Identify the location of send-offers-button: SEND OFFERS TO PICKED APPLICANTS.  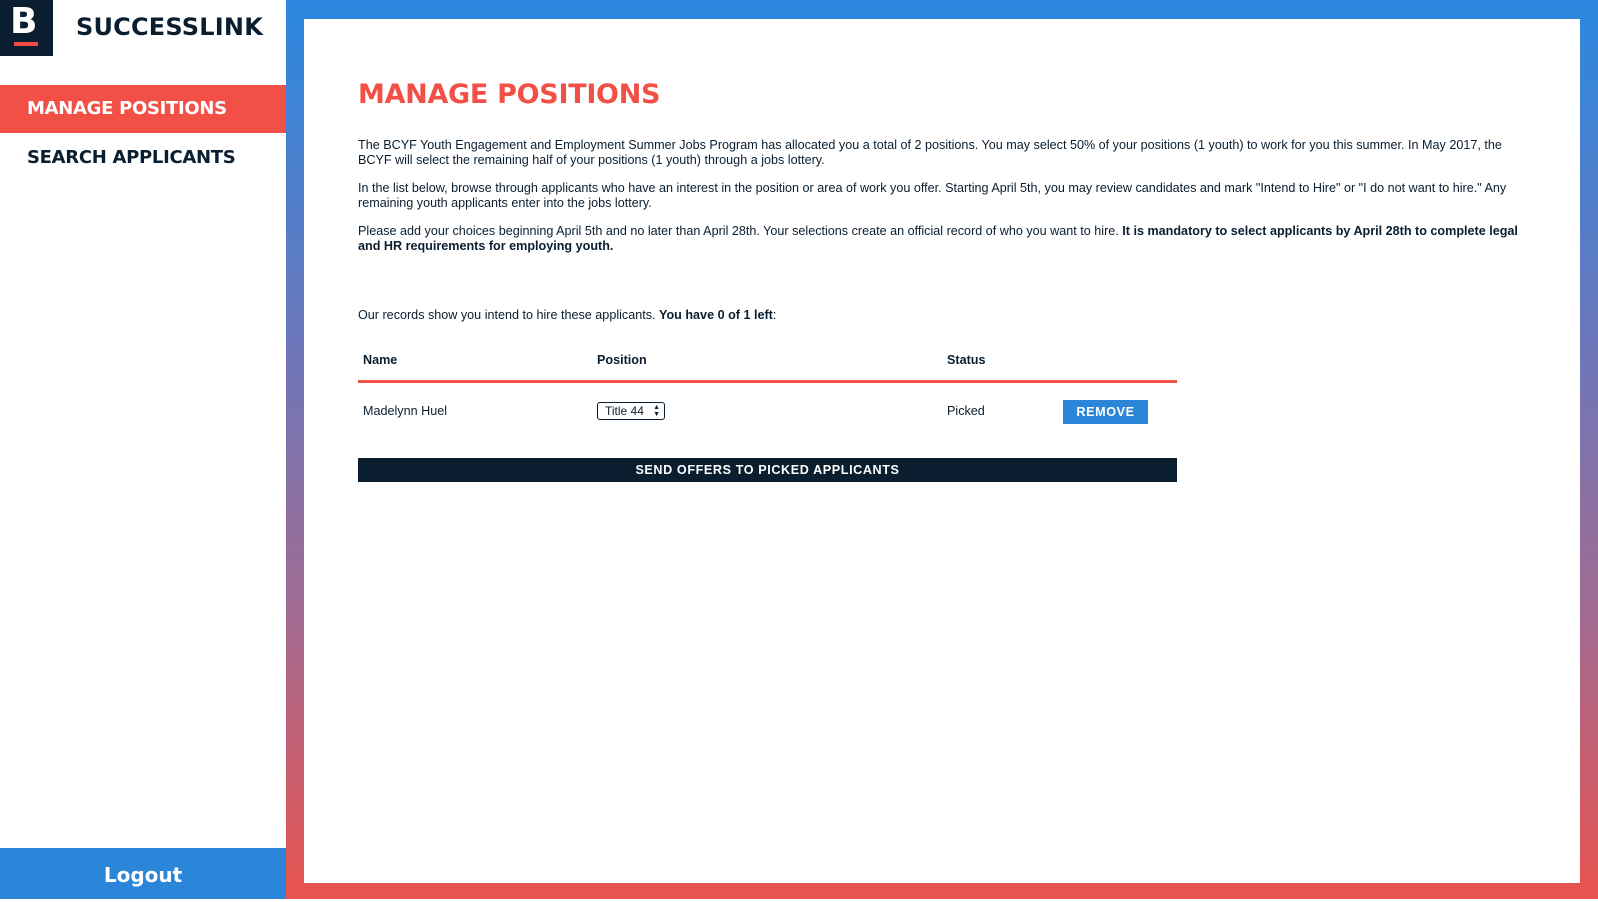
(767, 470).